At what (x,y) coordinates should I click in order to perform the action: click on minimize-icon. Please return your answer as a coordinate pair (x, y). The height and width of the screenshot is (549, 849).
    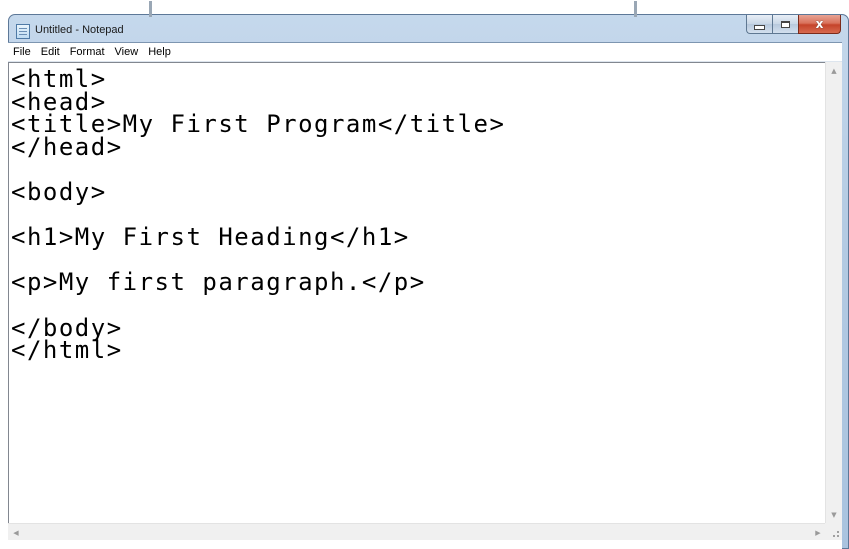
    Looking at the image, I should click on (759, 27).